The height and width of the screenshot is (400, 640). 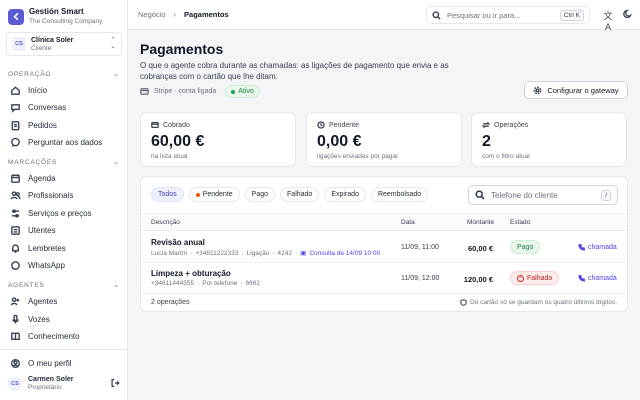 I want to click on sidebar-item-pedidos: Pedidos, so click(x=65, y=125).